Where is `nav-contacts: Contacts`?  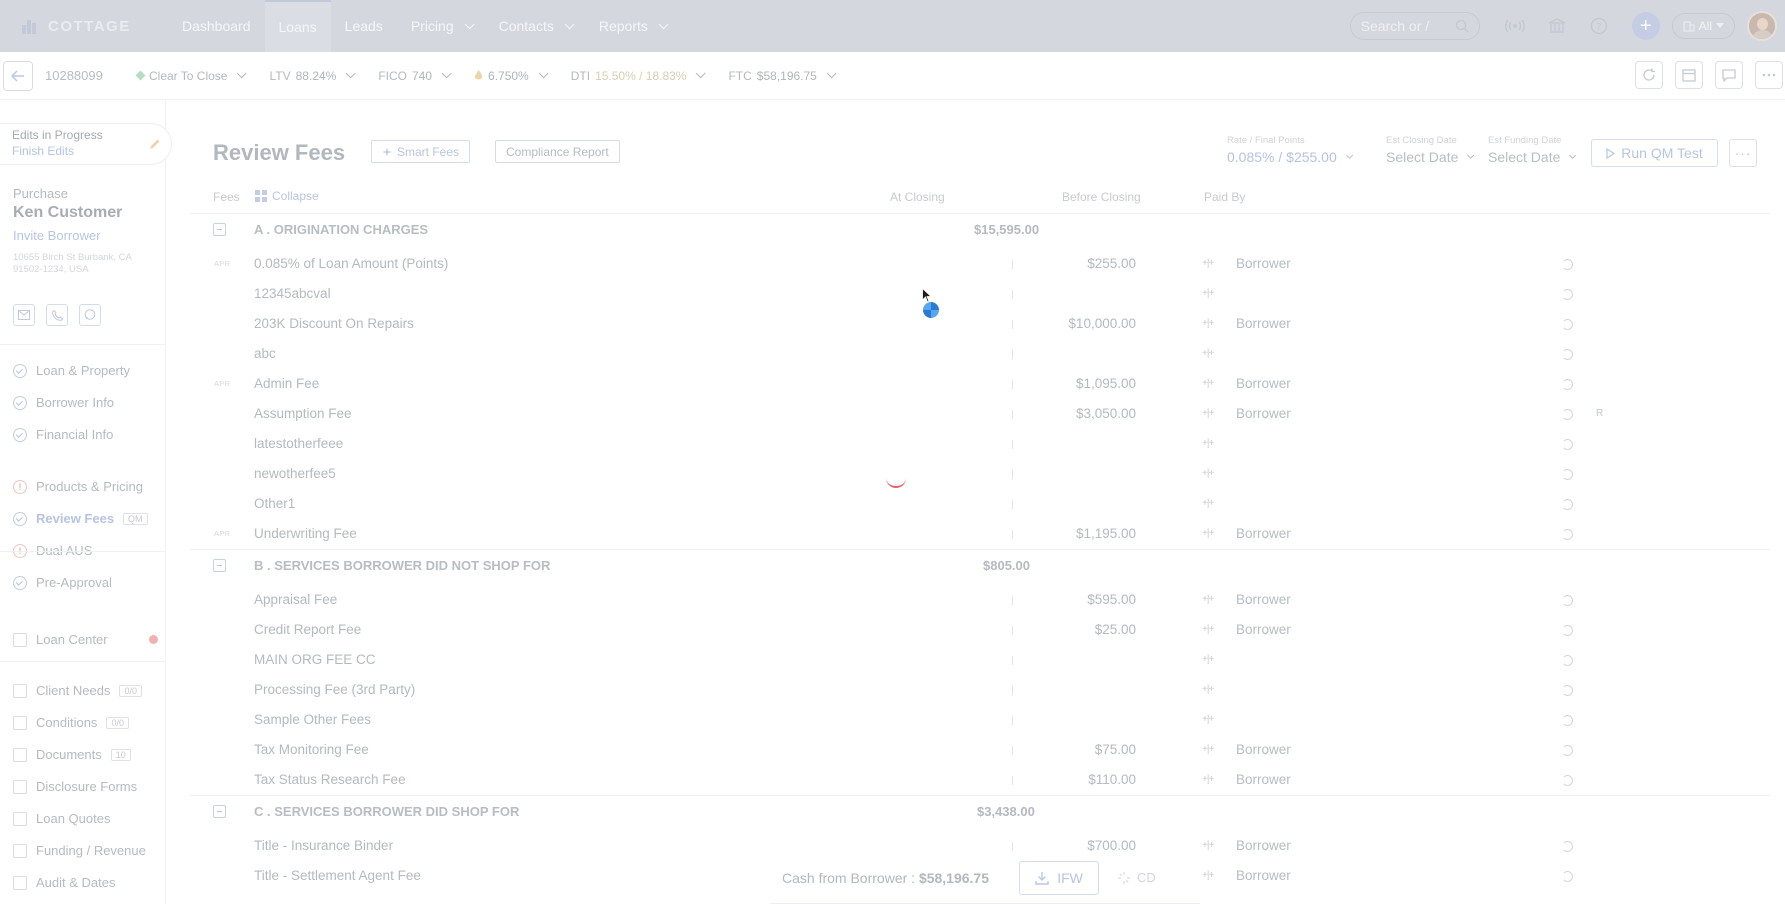
nav-contacts: Contacts is located at coordinates (535, 26).